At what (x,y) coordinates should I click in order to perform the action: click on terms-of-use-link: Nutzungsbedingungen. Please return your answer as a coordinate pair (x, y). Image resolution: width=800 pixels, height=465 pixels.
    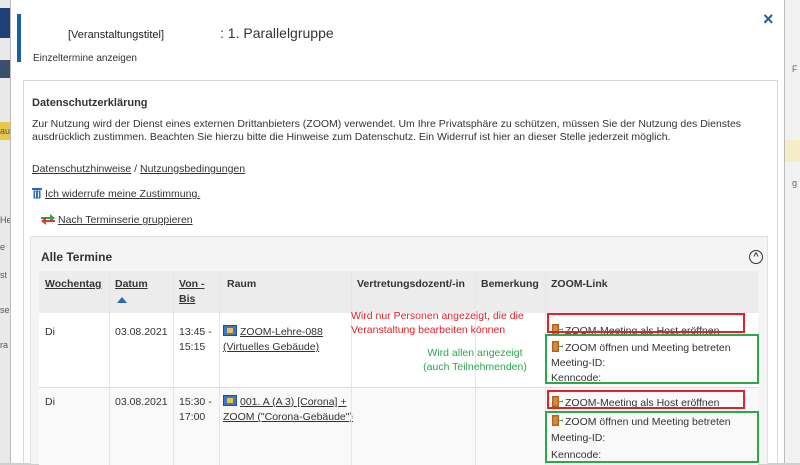
    Looking at the image, I should click on (192, 169).